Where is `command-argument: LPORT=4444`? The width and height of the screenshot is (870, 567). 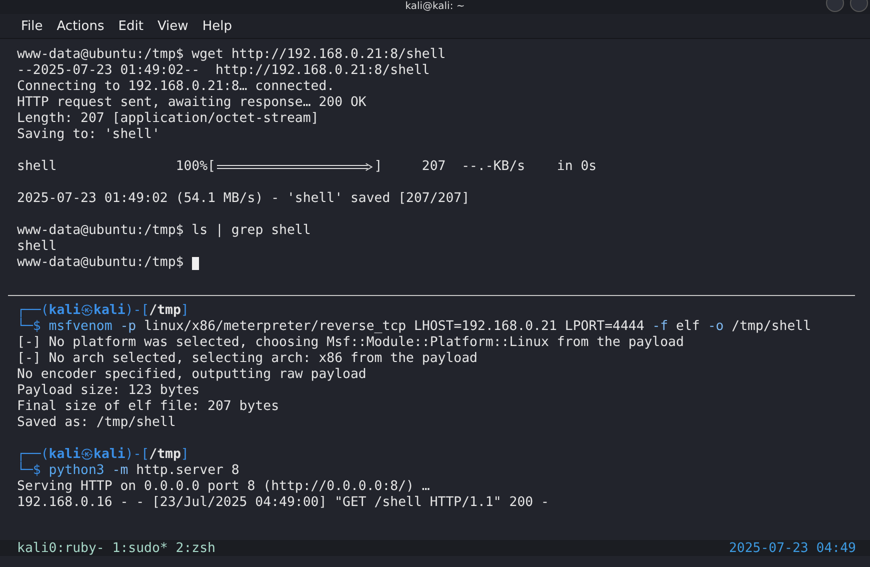
command-argument: LPORT=4444 is located at coordinates (604, 327).